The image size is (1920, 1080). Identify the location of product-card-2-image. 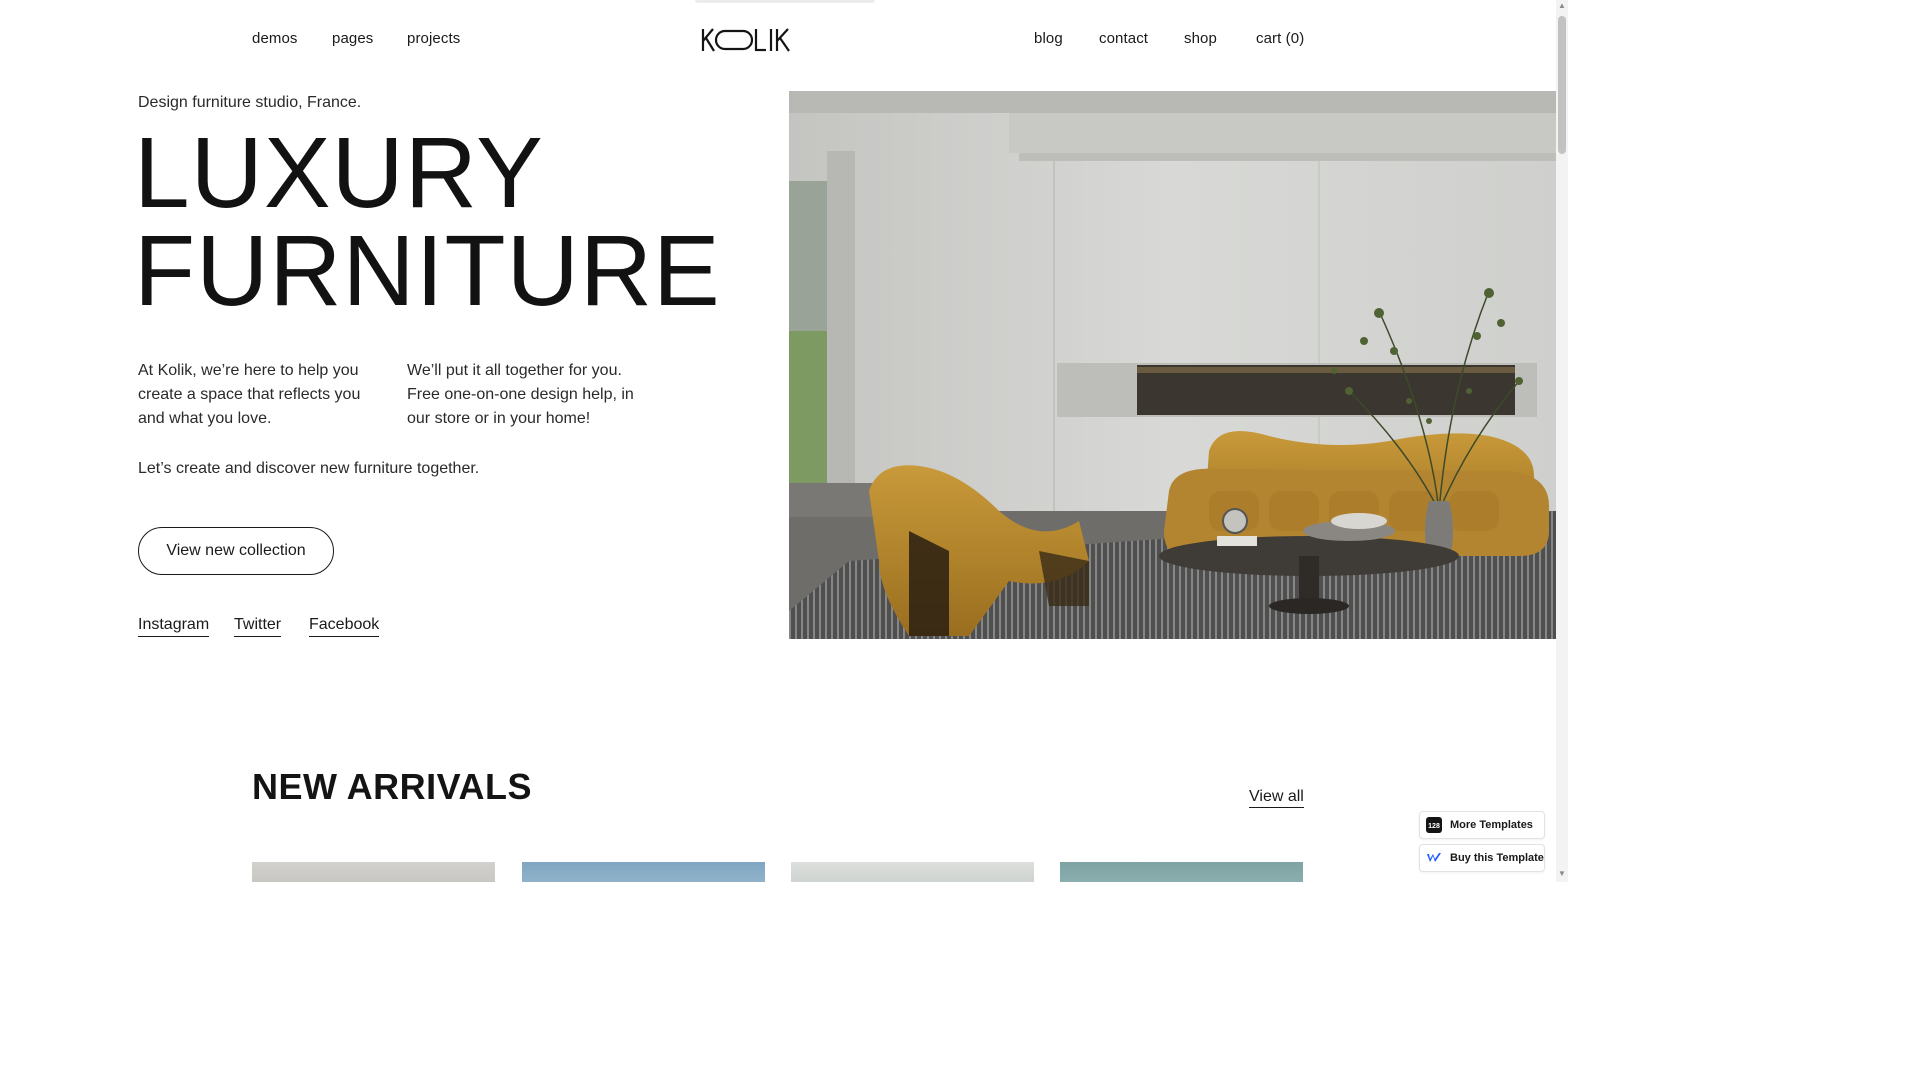
(643, 872).